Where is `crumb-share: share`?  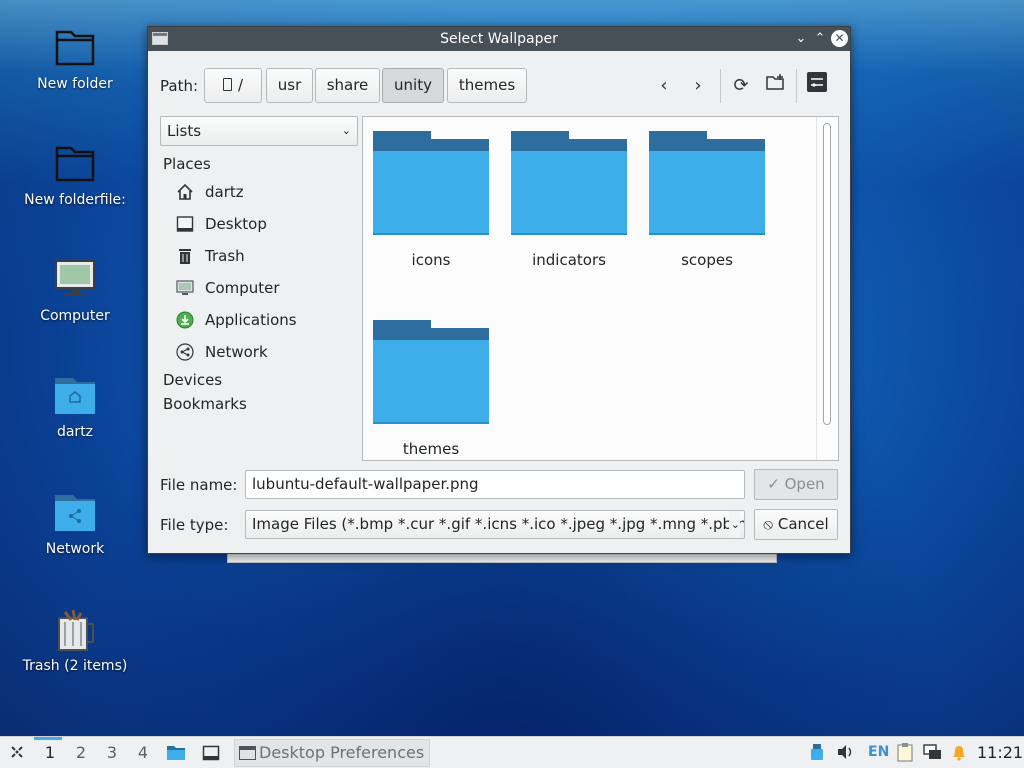
crumb-share: share is located at coordinates (347, 85).